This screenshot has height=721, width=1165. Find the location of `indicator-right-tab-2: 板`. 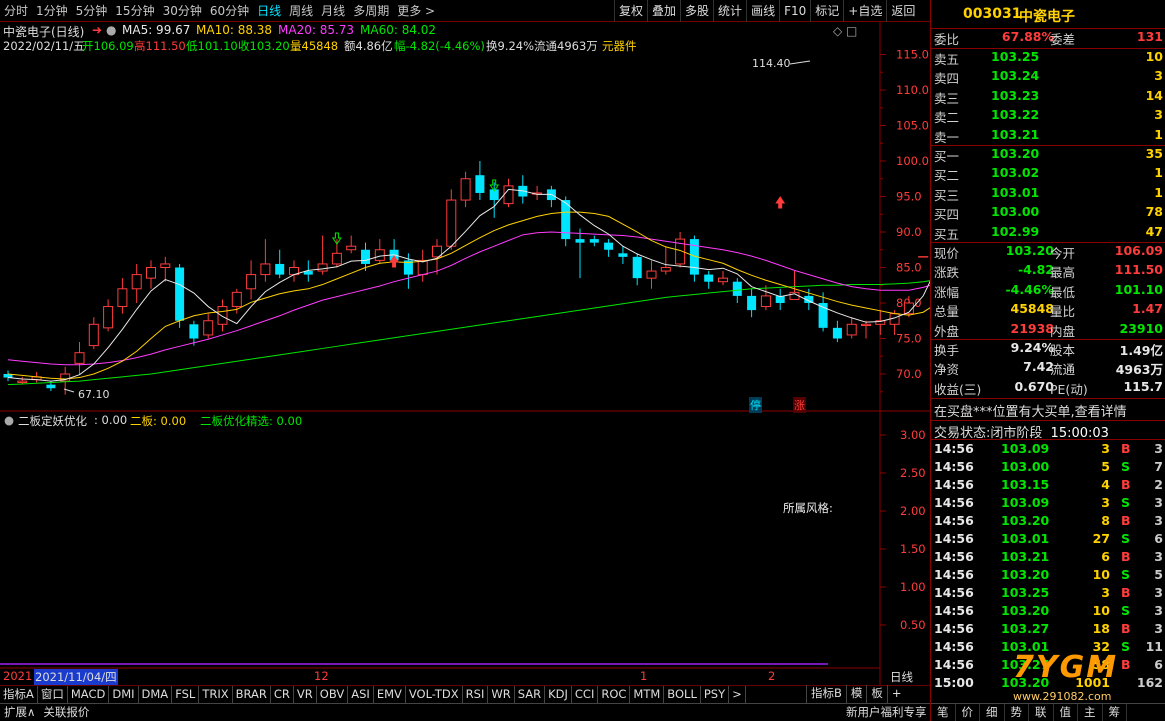

indicator-right-tab-2: 板 is located at coordinates (876, 694).